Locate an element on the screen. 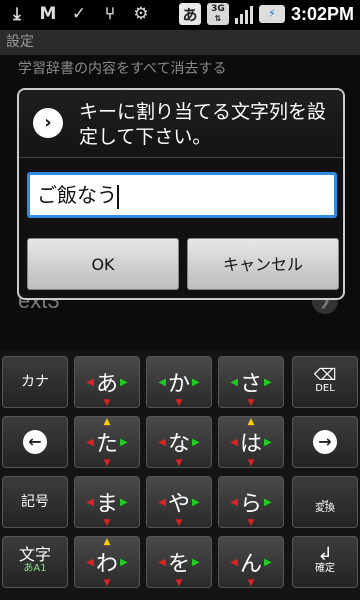  gmail-icon: M is located at coordinates (48, 14).